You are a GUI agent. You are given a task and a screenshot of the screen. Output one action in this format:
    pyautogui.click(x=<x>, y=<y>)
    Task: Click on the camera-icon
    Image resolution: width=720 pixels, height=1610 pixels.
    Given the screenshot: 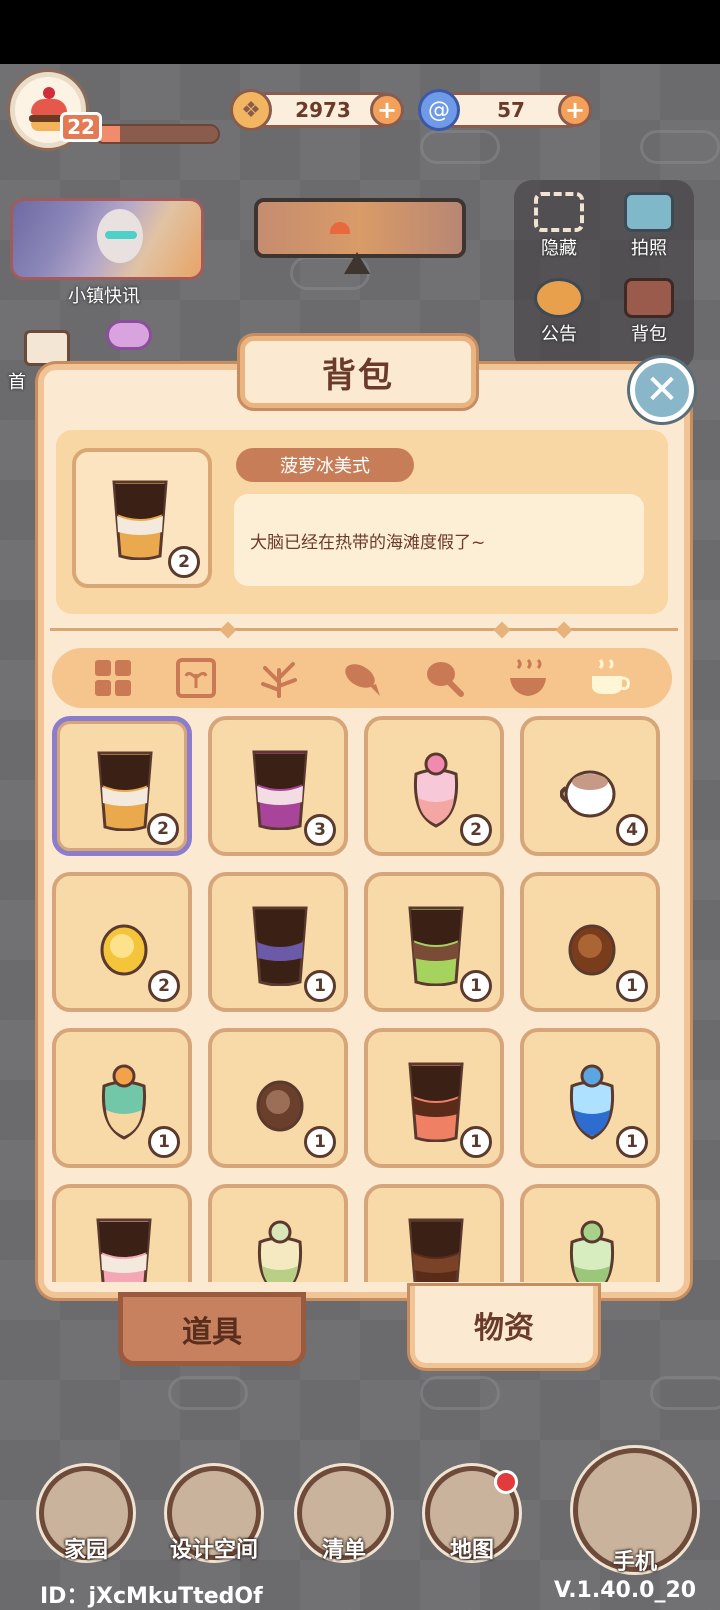 What is the action you would take?
    pyautogui.click(x=649, y=212)
    